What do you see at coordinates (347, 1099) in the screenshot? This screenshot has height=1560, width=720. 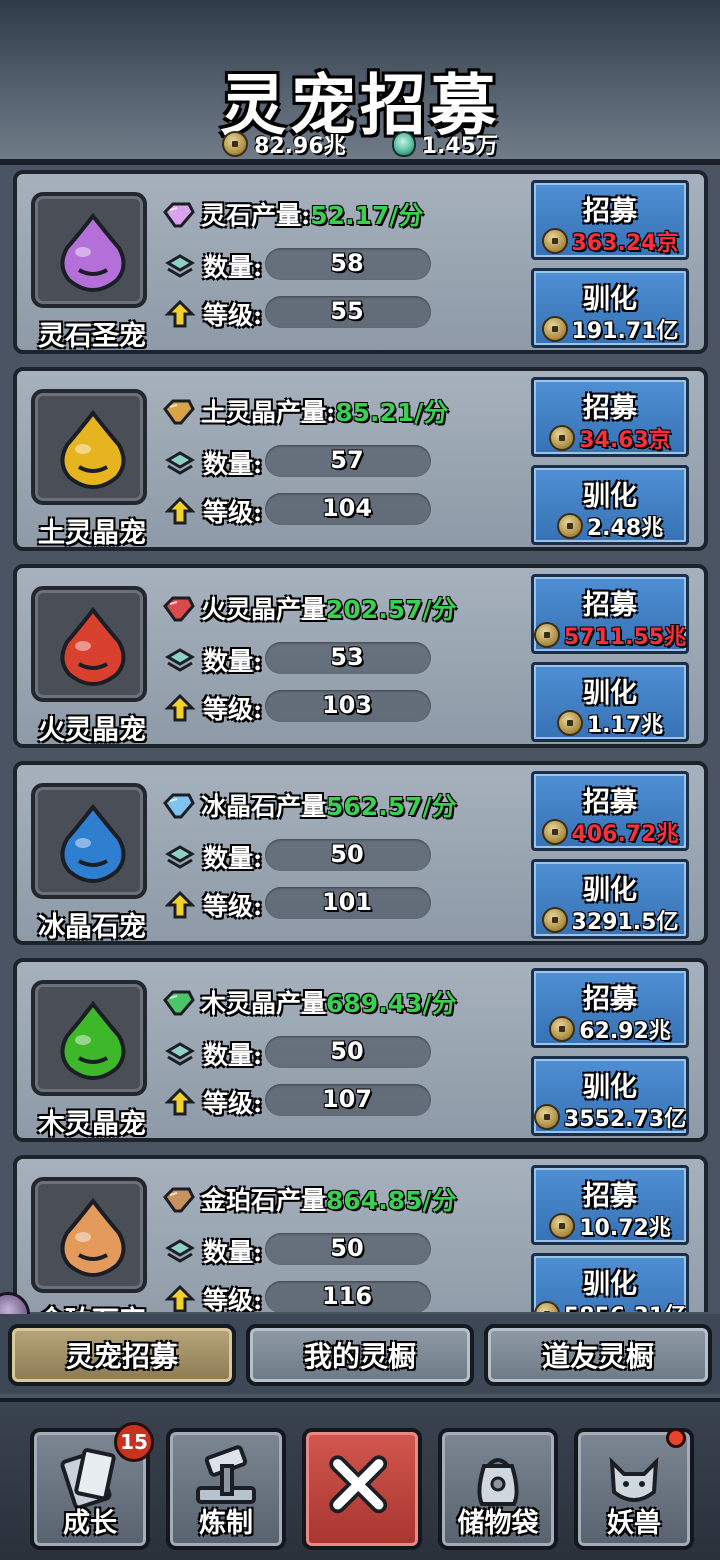 I see `level-value: 107` at bounding box center [347, 1099].